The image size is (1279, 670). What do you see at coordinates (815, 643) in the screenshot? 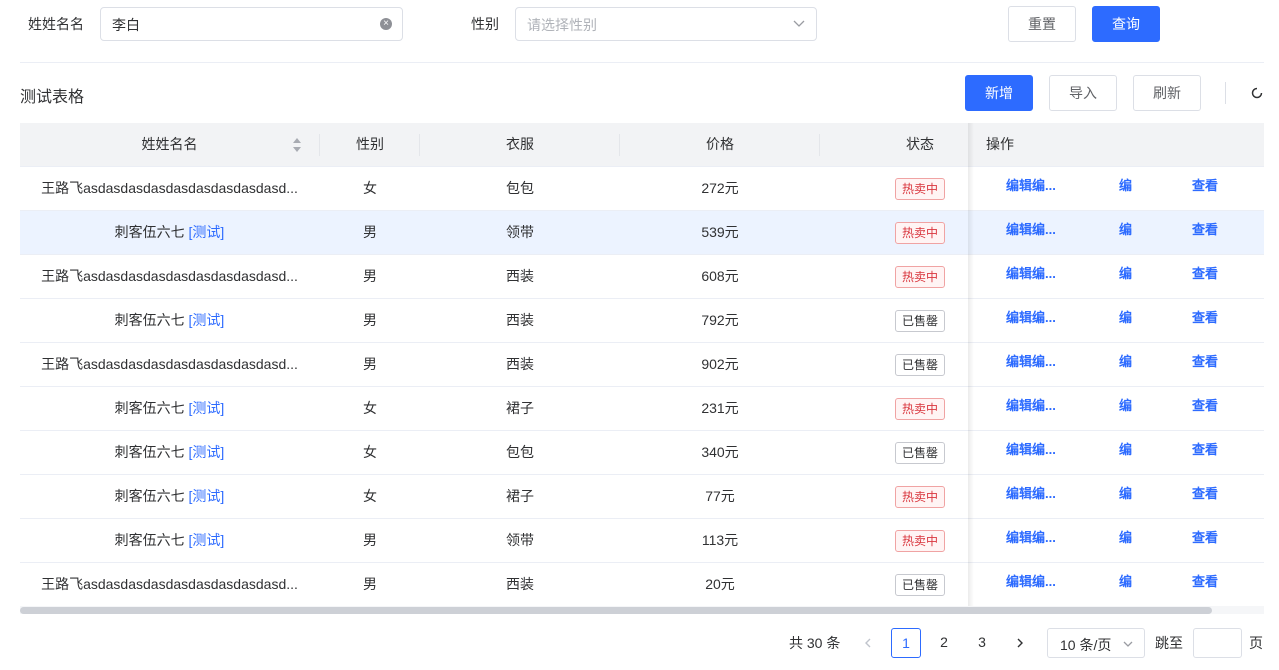
I see `total-count: 共 30 条` at bounding box center [815, 643].